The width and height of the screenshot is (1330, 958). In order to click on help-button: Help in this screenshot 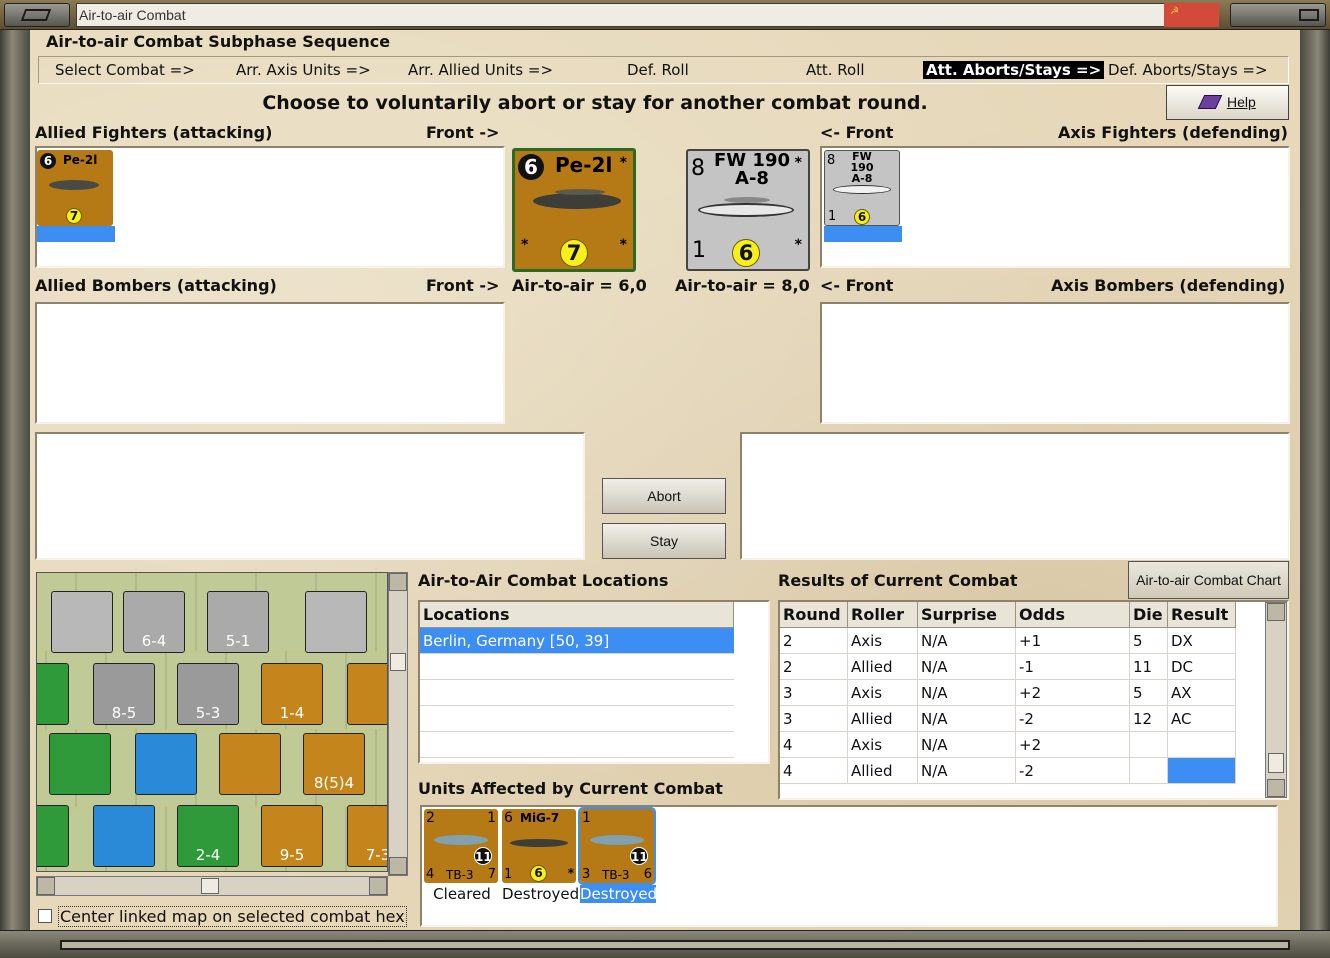, I will do `click(1227, 102)`.